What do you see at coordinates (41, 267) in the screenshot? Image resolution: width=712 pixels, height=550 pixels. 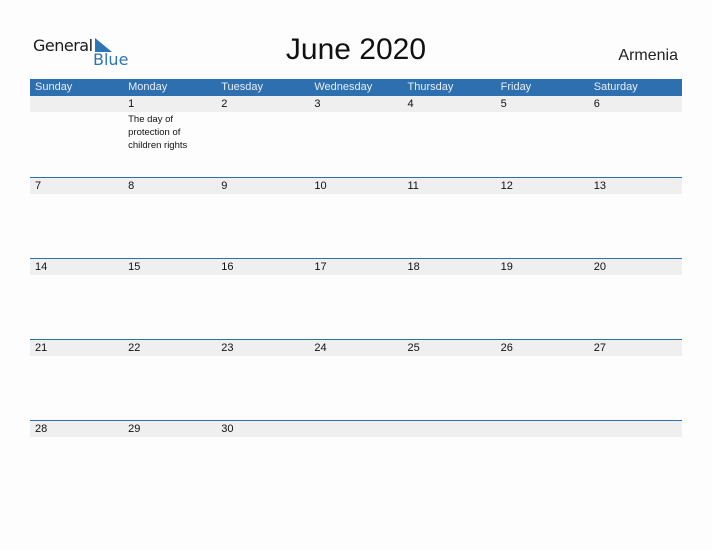 I see `day-number: 14` at bounding box center [41, 267].